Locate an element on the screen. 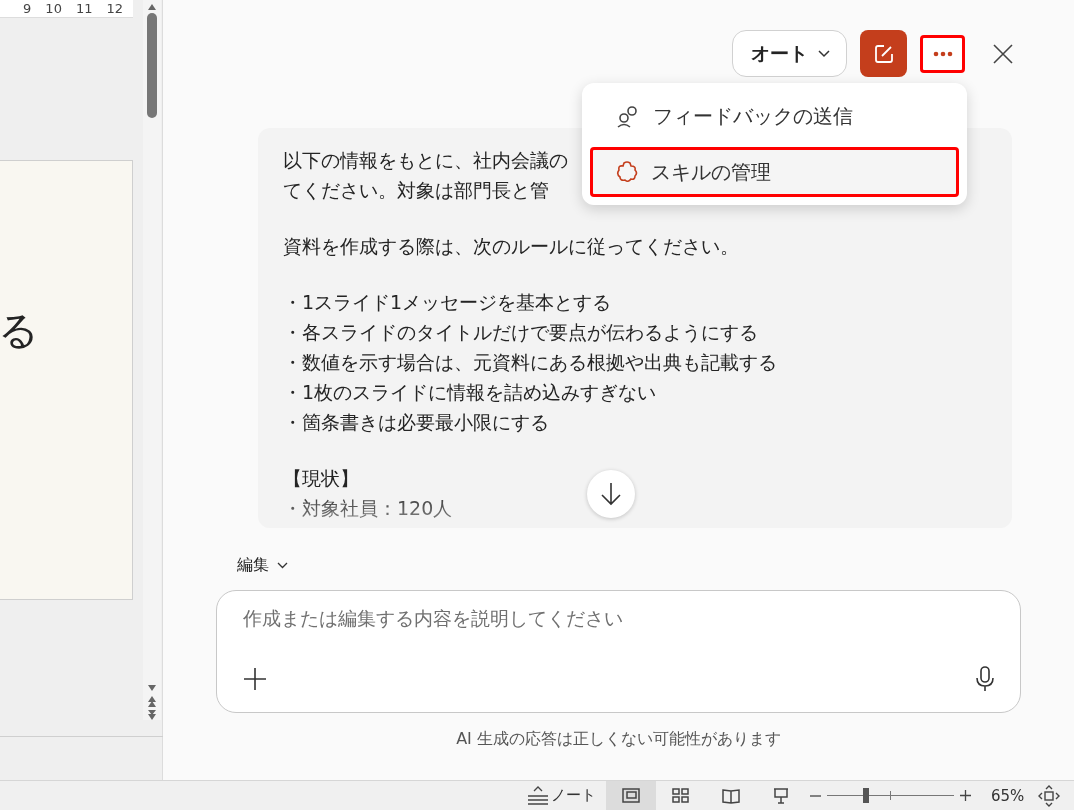 The height and width of the screenshot is (810, 1074). microphone-icon is located at coordinates (985, 679).